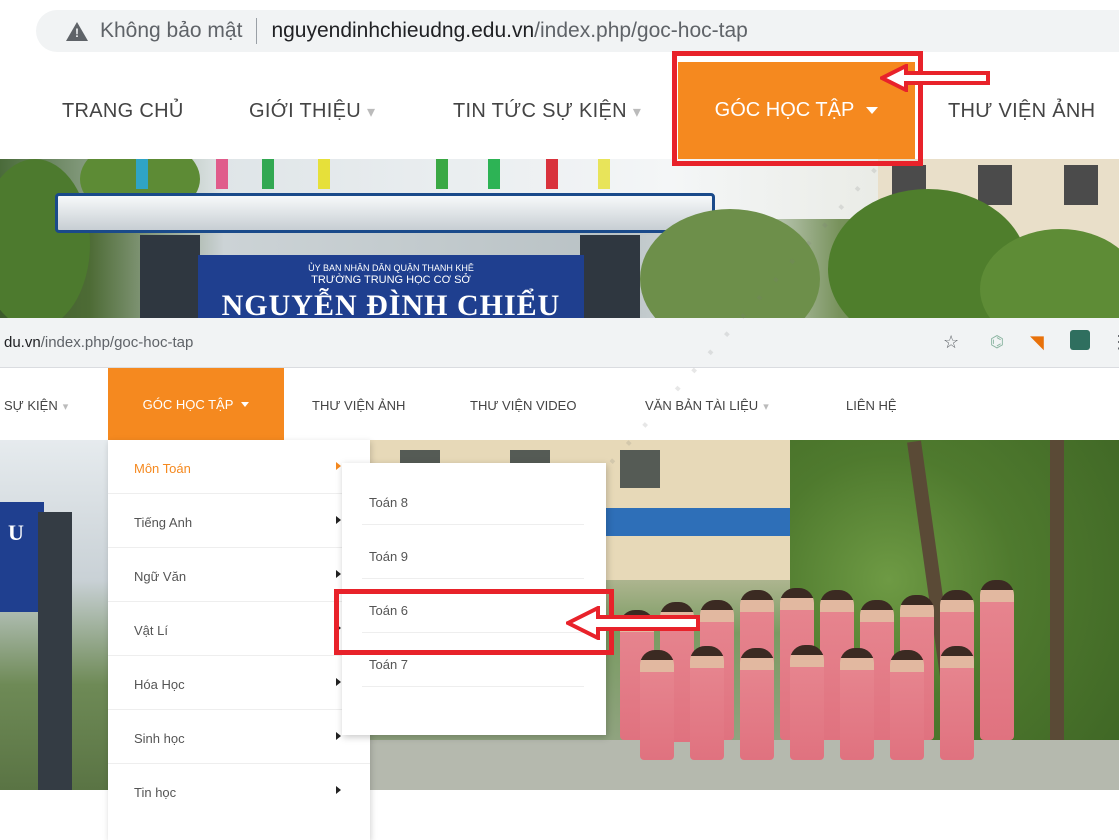 Image resolution: width=1119 pixels, height=840 pixels. I want to click on divider, so click(473, 686).